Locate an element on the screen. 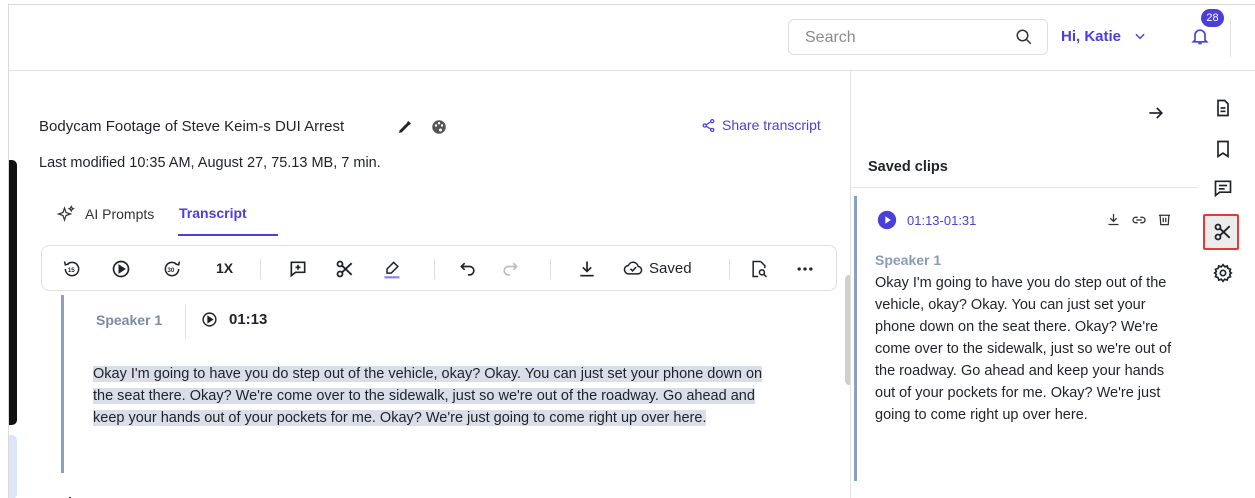 The width and height of the screenshot is (1255, 498). comments-icon is located at coordinates (1223, 188).